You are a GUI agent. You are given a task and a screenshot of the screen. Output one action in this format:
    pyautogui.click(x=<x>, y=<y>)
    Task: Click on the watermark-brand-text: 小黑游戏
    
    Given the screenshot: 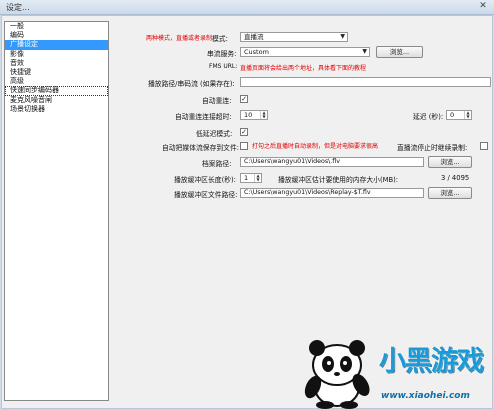 What is the action you would take?
    pyautogui.click(x=431, y=361)
    